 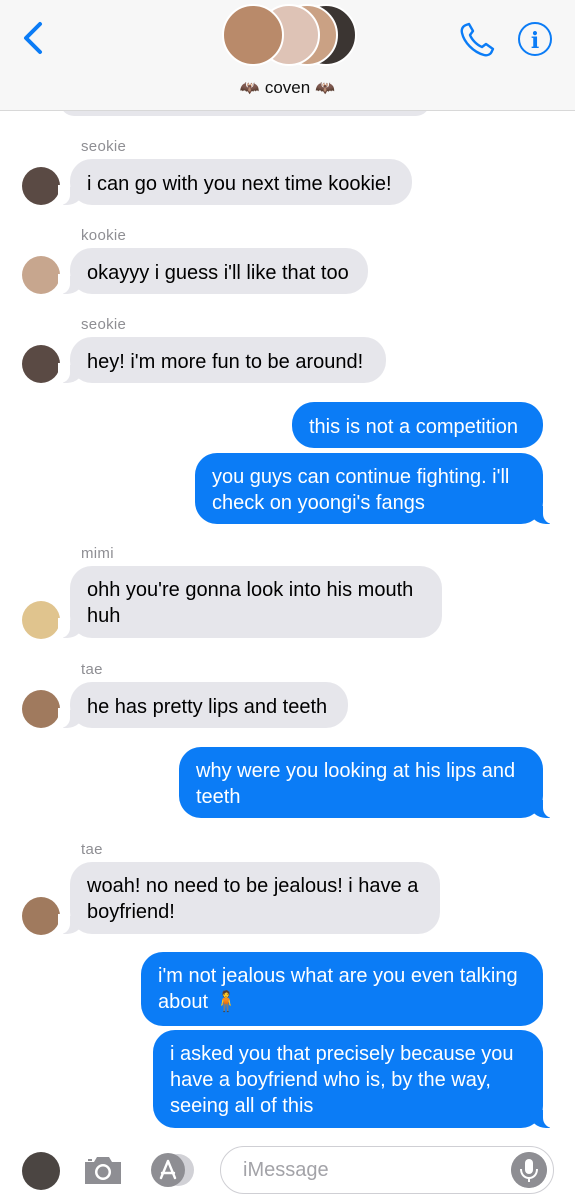 I want to click on phone-icon, so click(x=477, y=40).